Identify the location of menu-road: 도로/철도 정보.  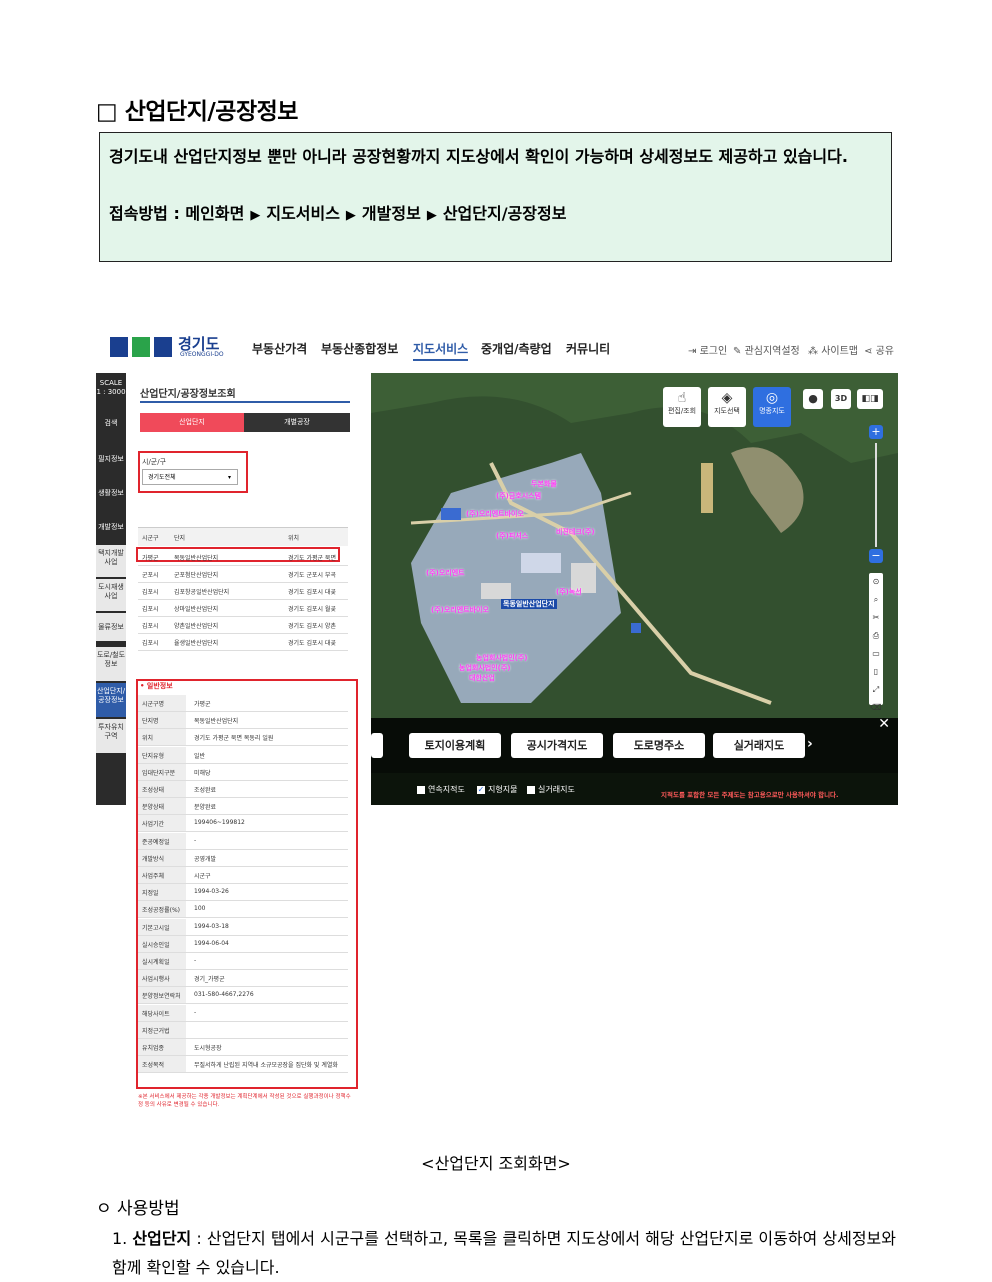
(111, 664).